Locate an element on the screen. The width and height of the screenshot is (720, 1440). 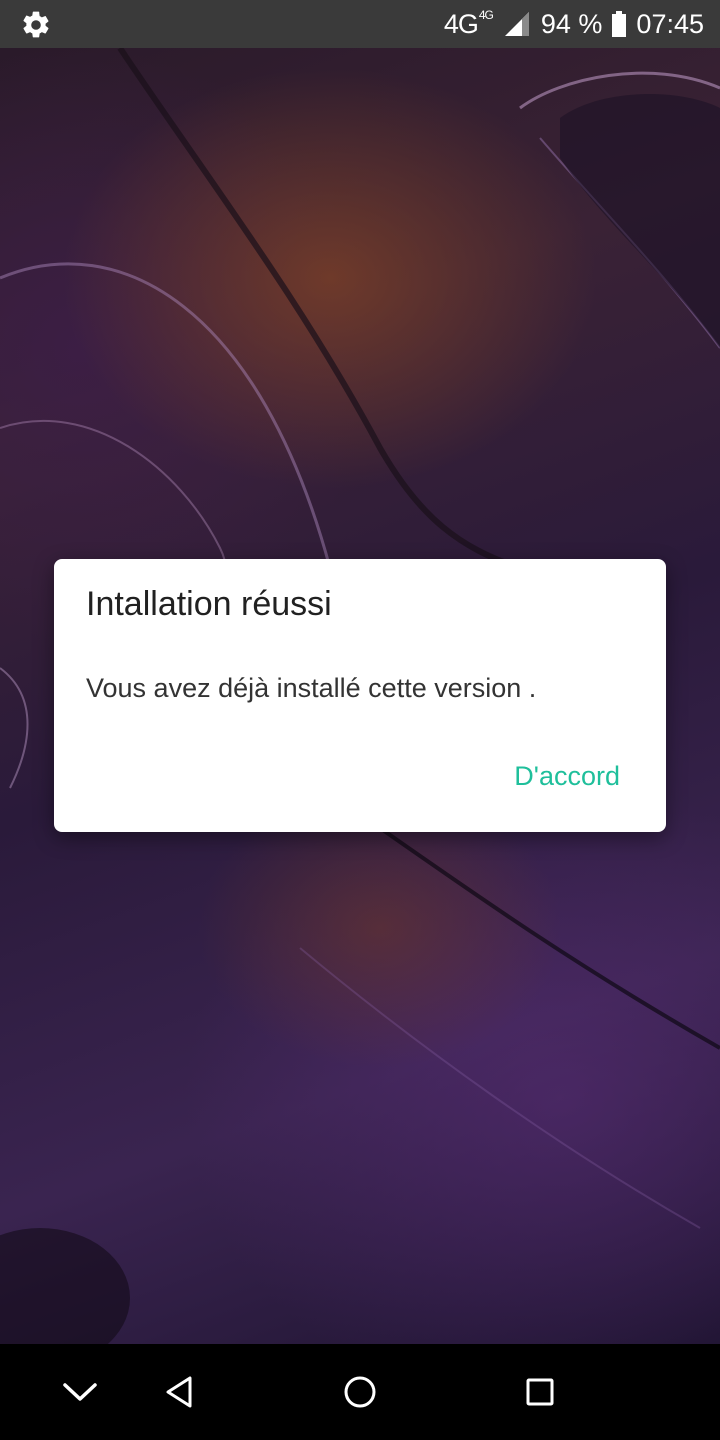
status-bar: 4G4G 94 % 07:45 is located at coordinates (360, 24).